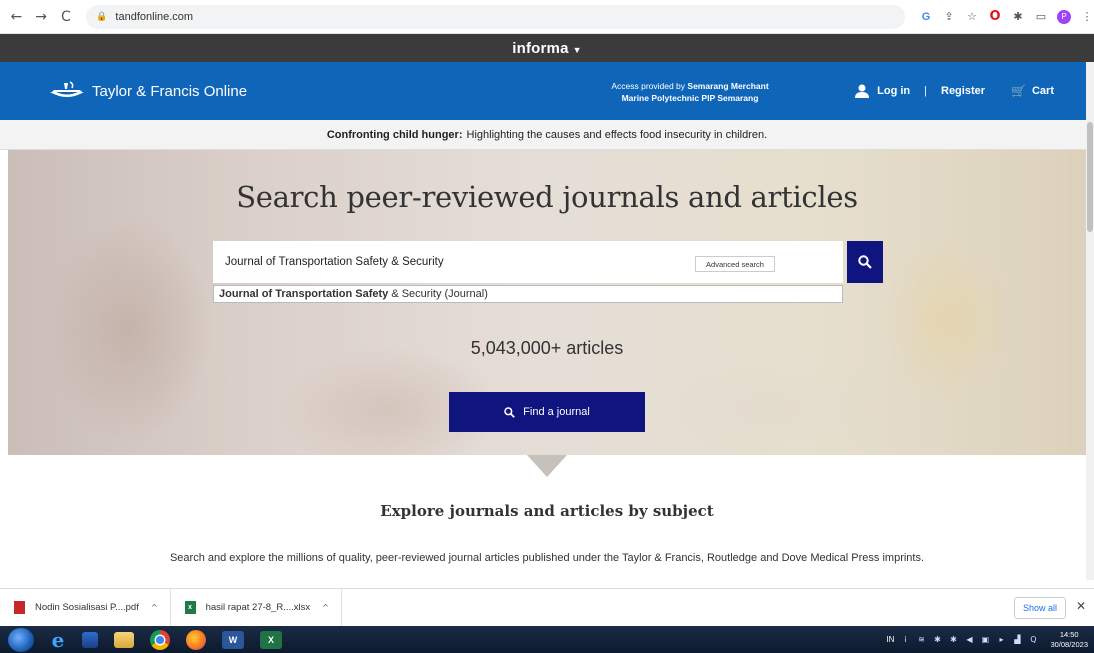 This screenshot has width=1094, height=653. I want to click on share-icon: ⇪, so click(949, 17).